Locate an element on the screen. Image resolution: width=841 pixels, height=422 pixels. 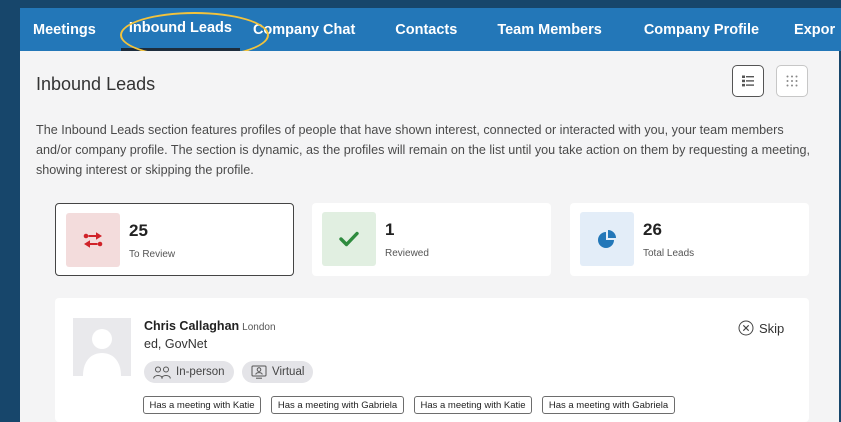
total-leads-icon-box is located at coordinates (607, 239).